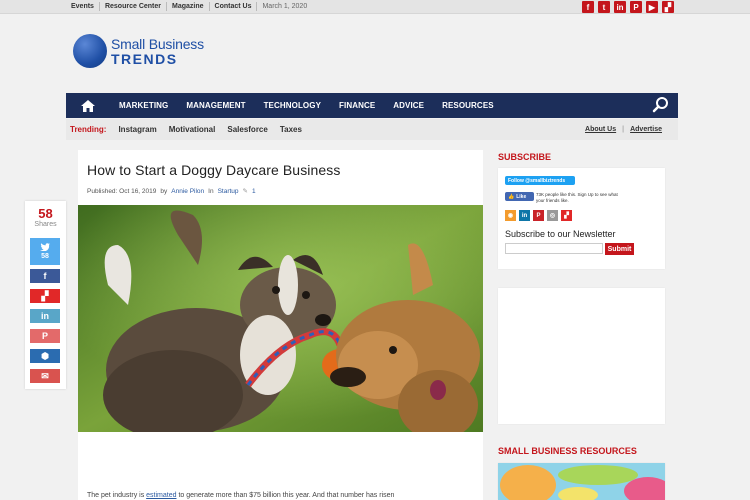 The image size is (750, 500). What do you see at coordinates (291, 129) in the screenshot?
I see `trending-item-taxes: Taxes` at bounding box center [291, 129].